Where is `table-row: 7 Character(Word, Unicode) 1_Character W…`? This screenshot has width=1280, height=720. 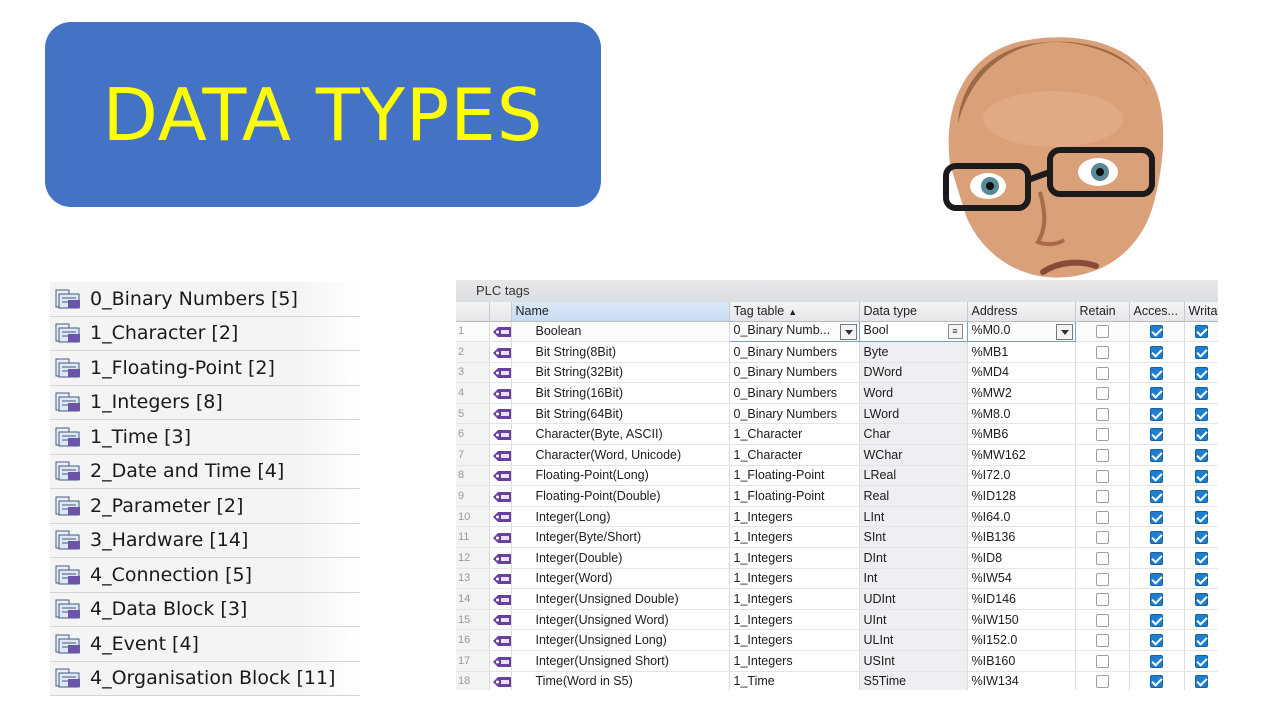 table-row: 7 Character(Word, Unicode) 1_Character W… is located at coordinates (837, 455).